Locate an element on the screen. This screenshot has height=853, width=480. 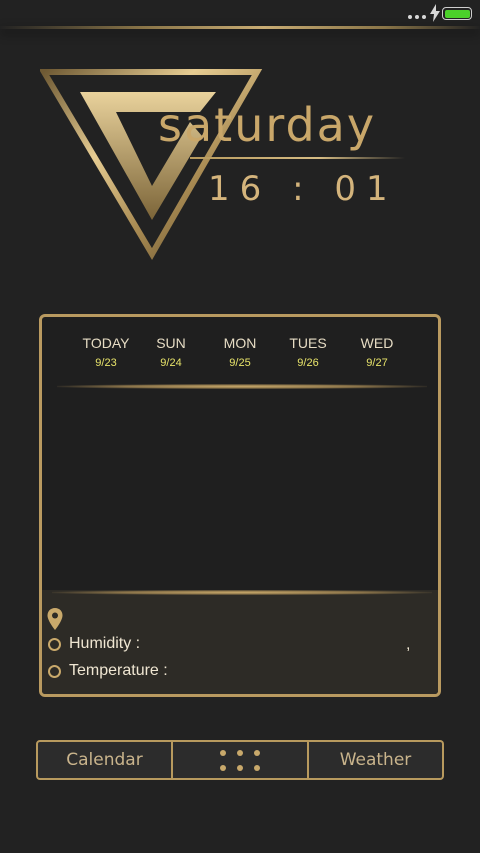
apps-button is located at coordinates (241, 760).